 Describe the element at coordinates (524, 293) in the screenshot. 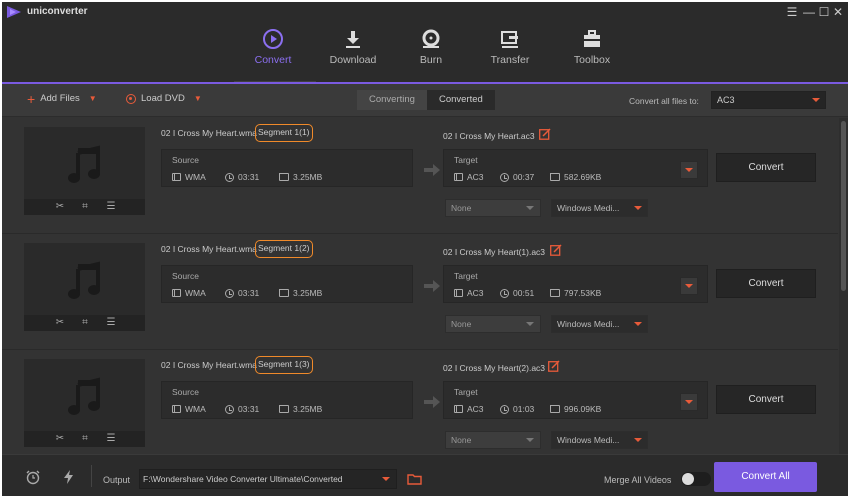

I see `target-duration-value: 00:51` at that location.